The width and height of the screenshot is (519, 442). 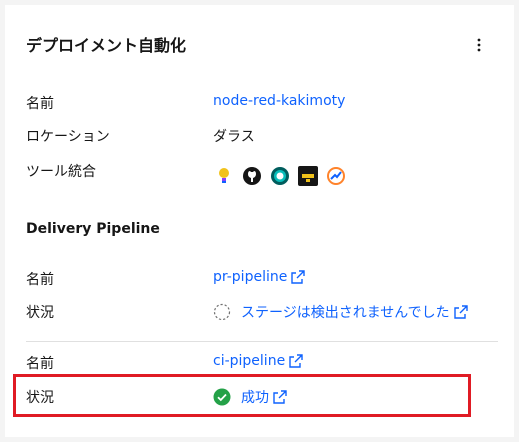 I want to click on ci-pipeline-row: ci-pipeline, so click(x=258, y=361).